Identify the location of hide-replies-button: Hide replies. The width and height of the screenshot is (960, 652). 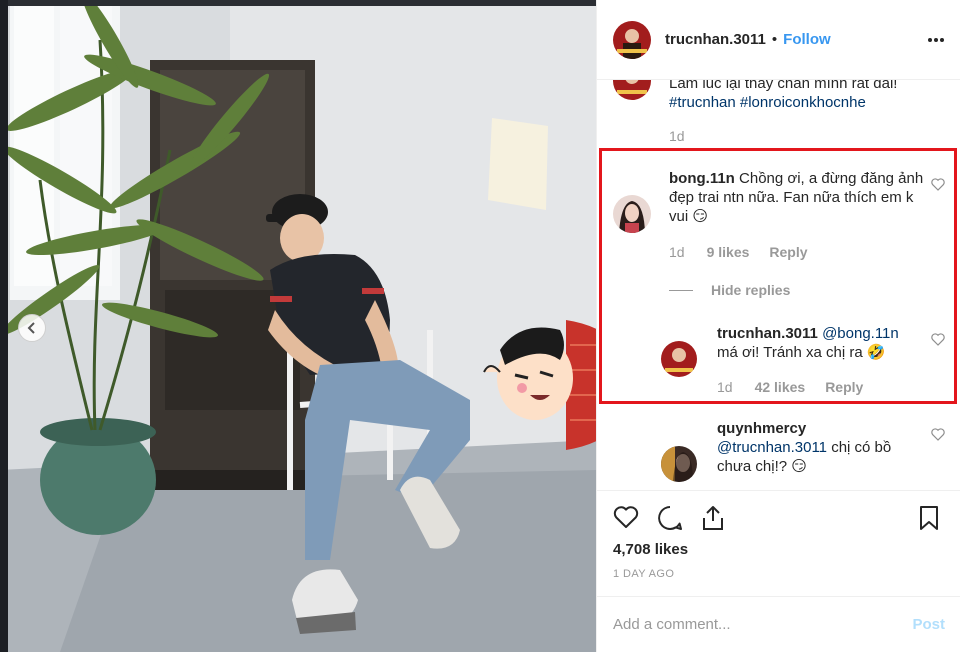
(729, 290).